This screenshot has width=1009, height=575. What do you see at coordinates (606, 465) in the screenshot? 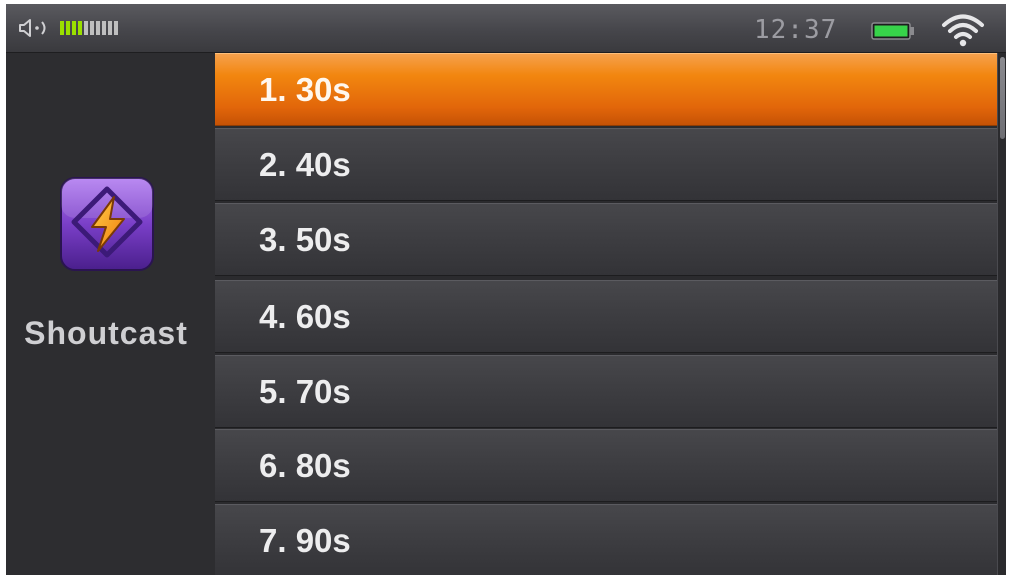
I see `list-item-6: 6. 80s` at bounding box center [606, 465].